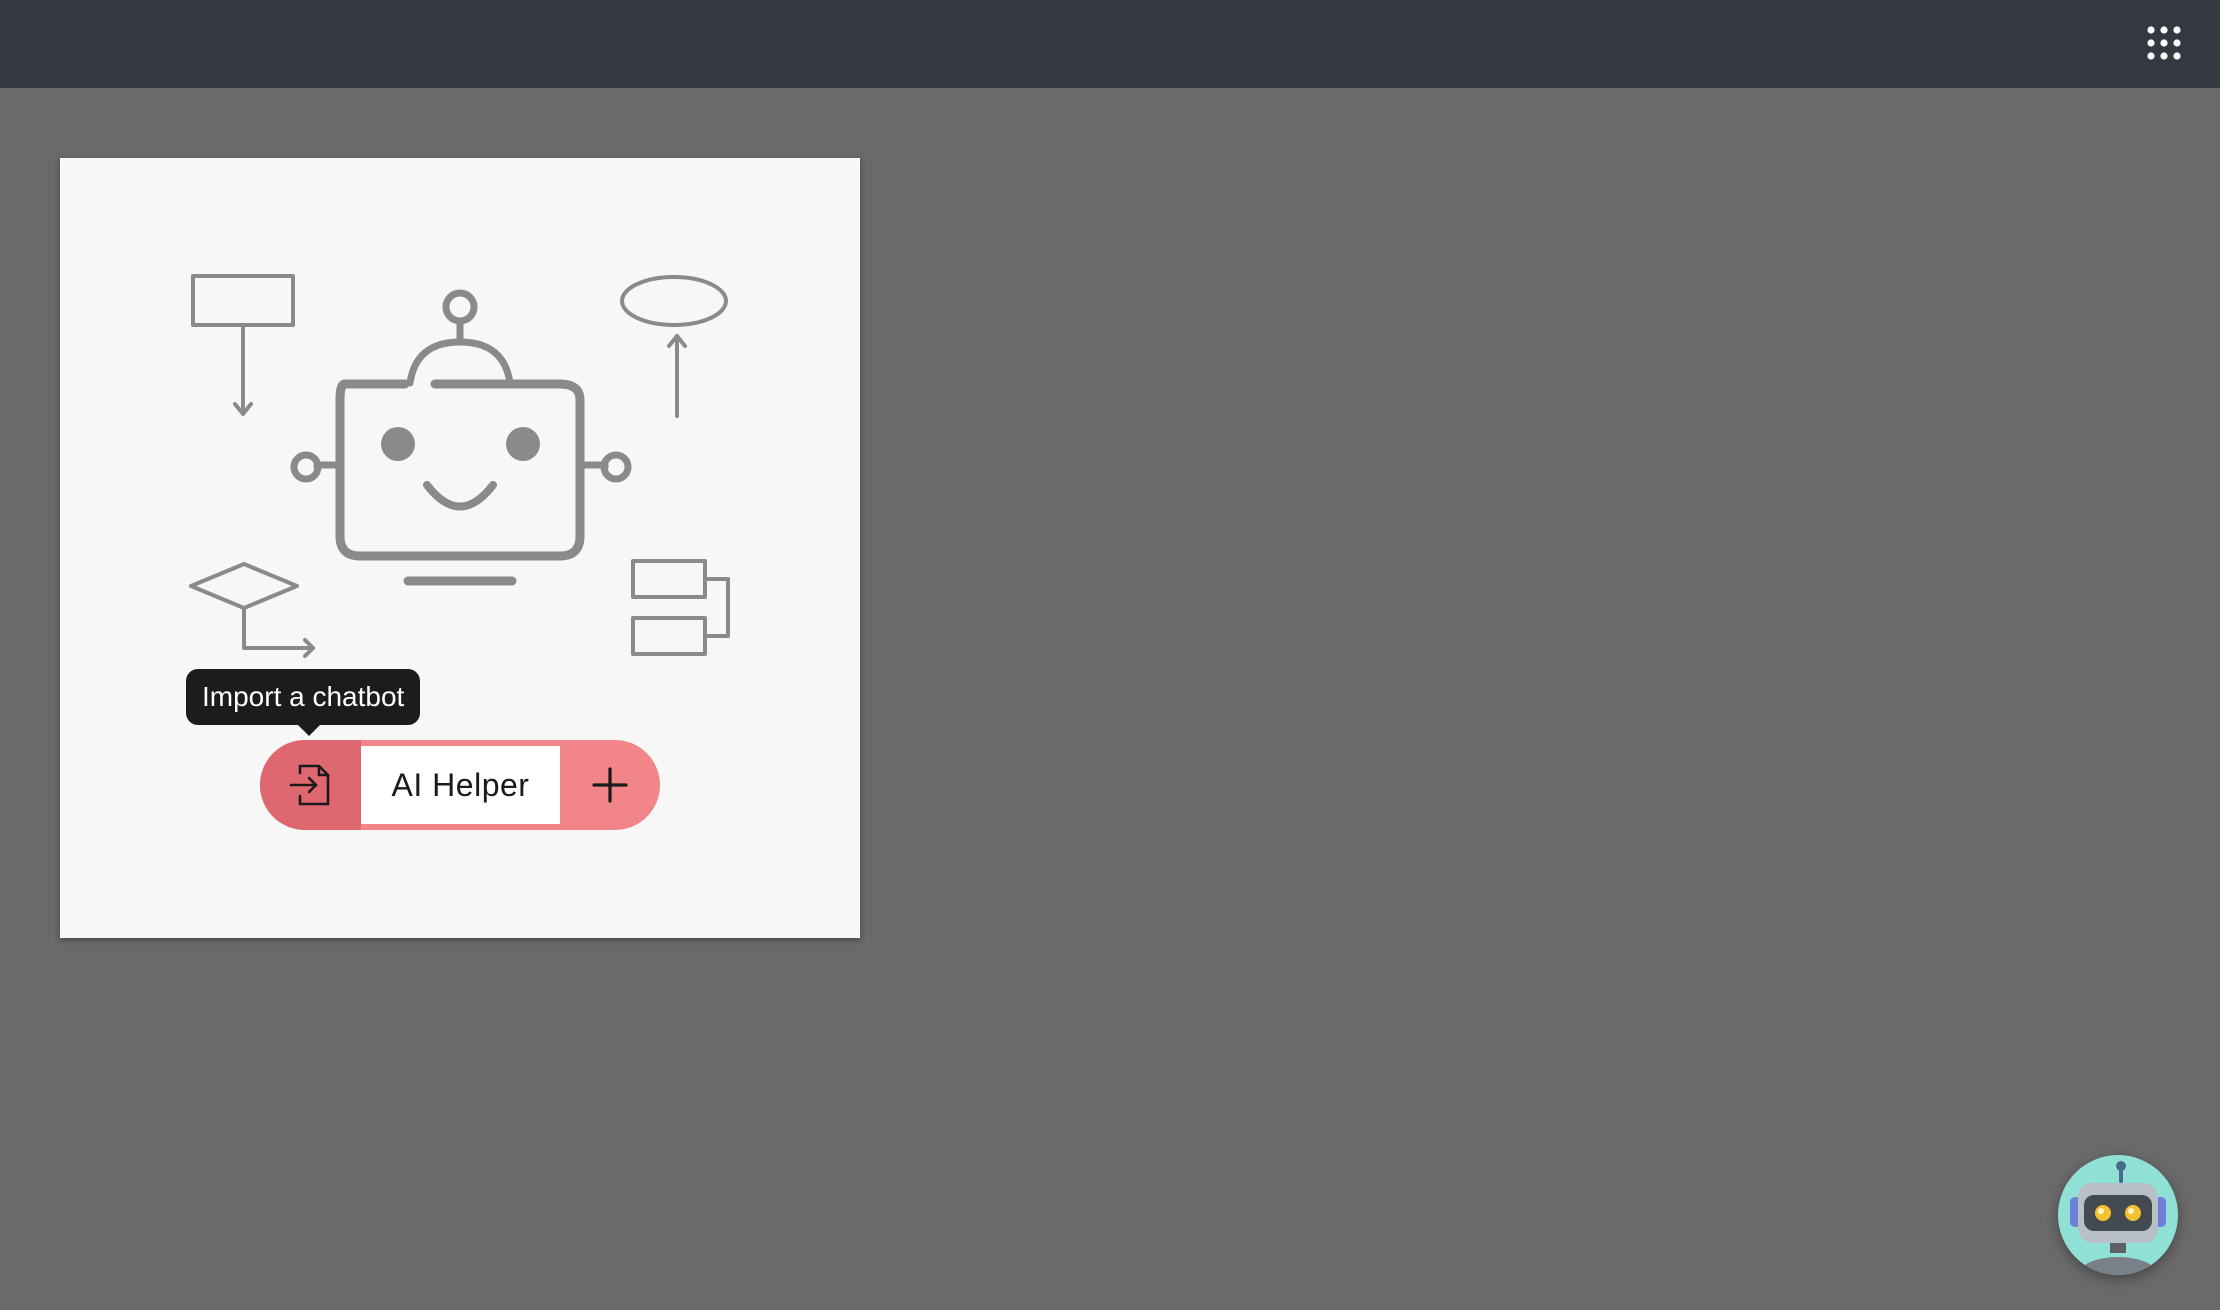 This screenshot has width=2220, height=1310. What do you see at coordinates (1110, 44) in the screenshot?
I see `top-bar` at bounding box center [1110, 44].